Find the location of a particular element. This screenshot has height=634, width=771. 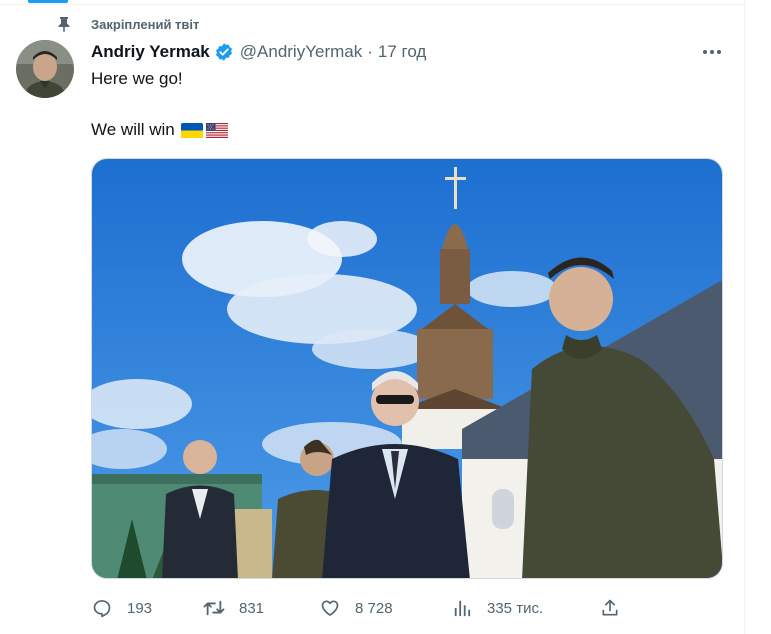

tweet-text: Here we go! is located at coordinates (137, 78).